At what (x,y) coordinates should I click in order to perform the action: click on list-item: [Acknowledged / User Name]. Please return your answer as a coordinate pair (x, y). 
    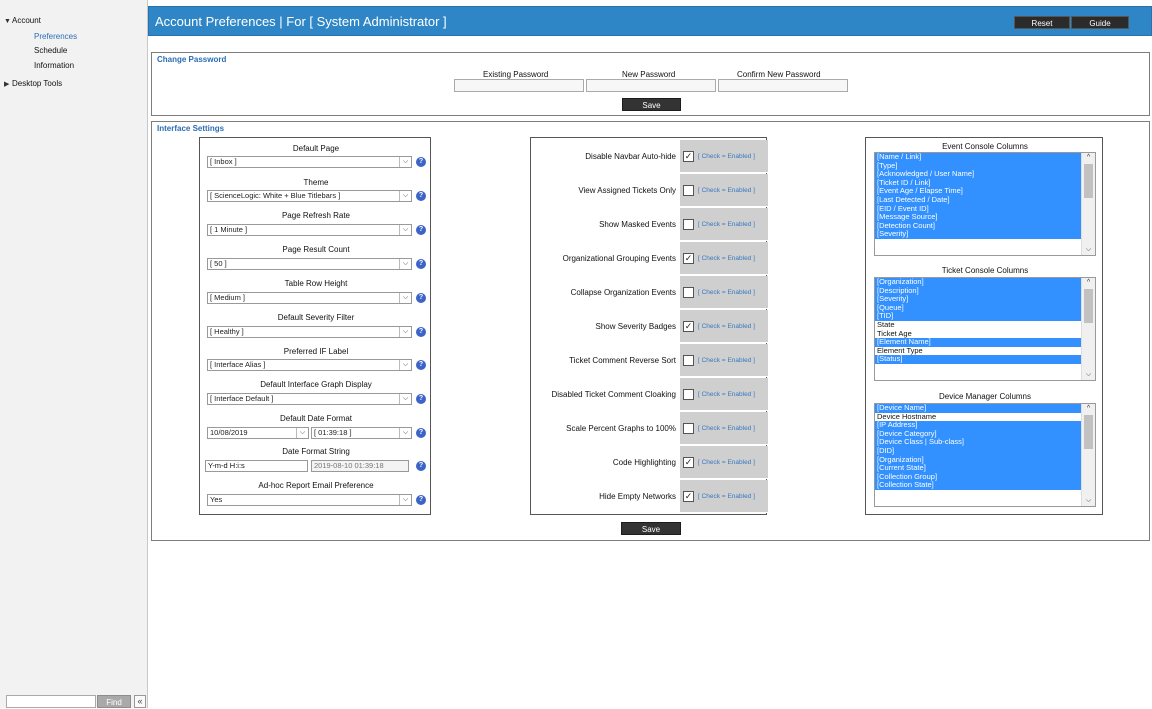
    Looking at the image, I should click on (978, 174).